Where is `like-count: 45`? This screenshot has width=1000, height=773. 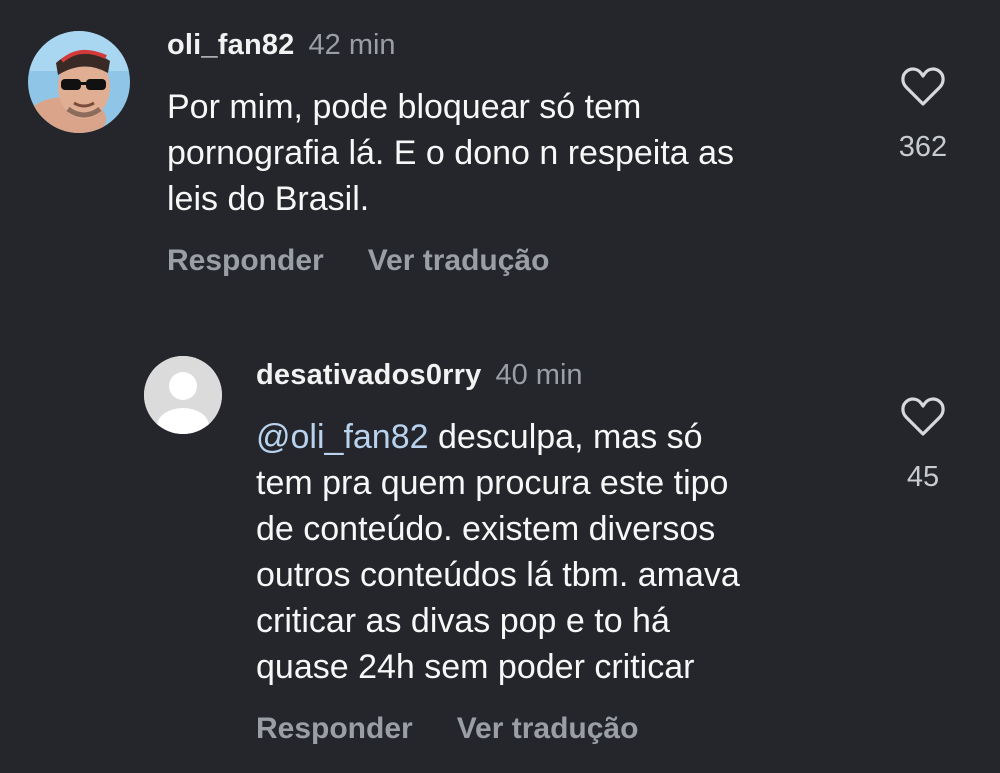 like-count: 45 is located at coordinates (923, 477).